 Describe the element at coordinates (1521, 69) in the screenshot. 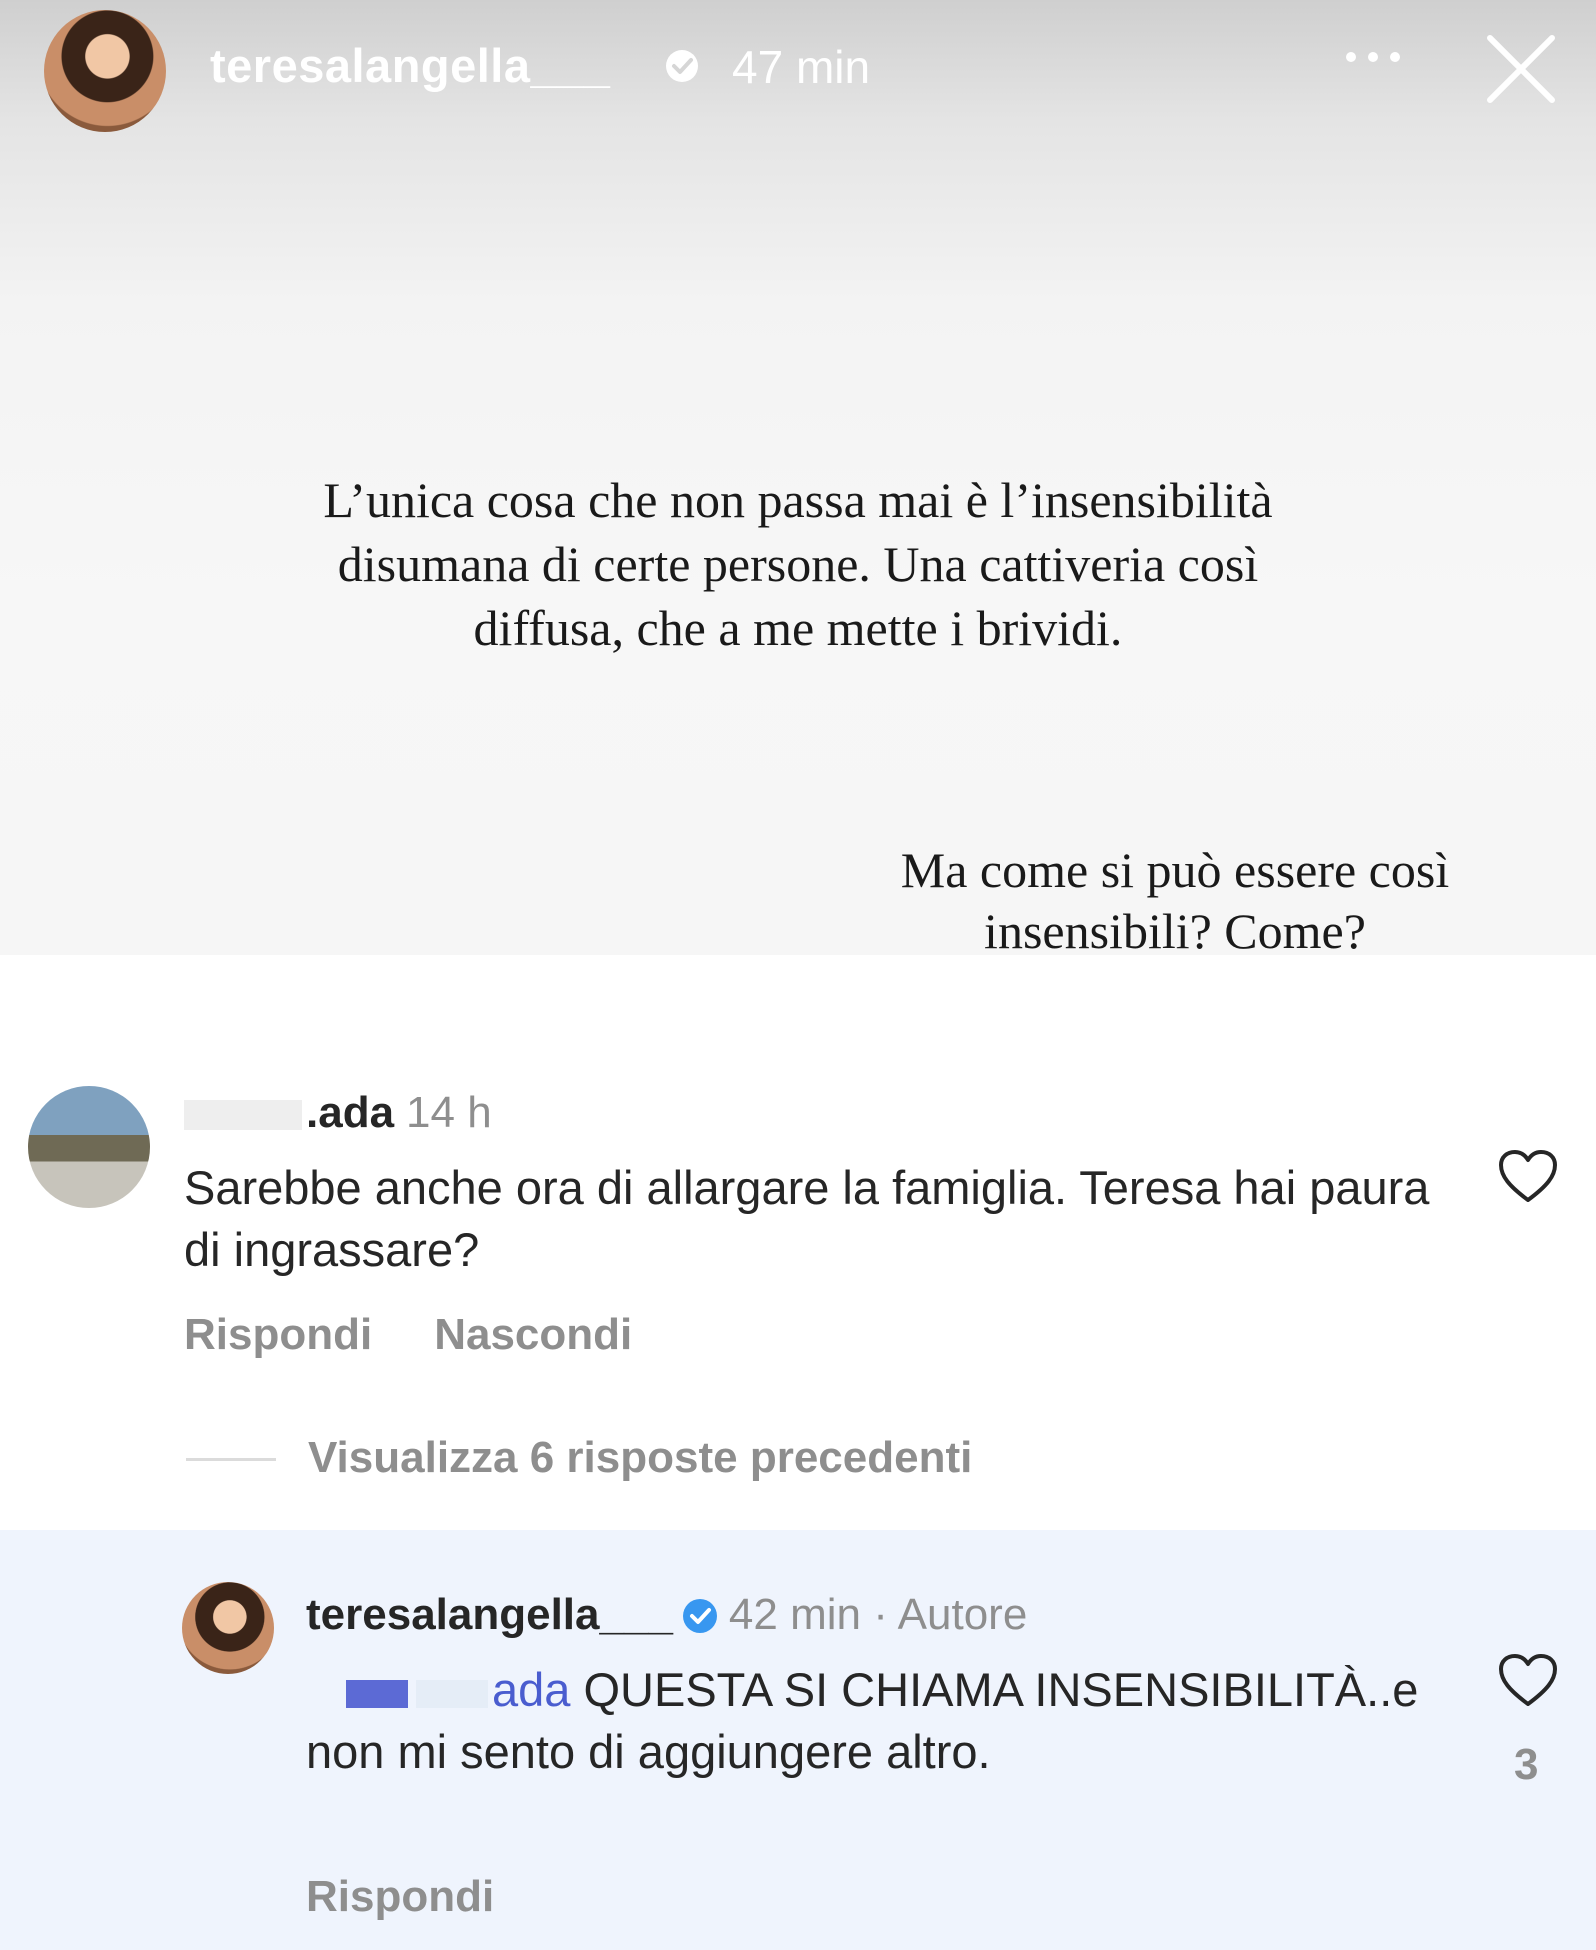

I see `close-icon` at that location.